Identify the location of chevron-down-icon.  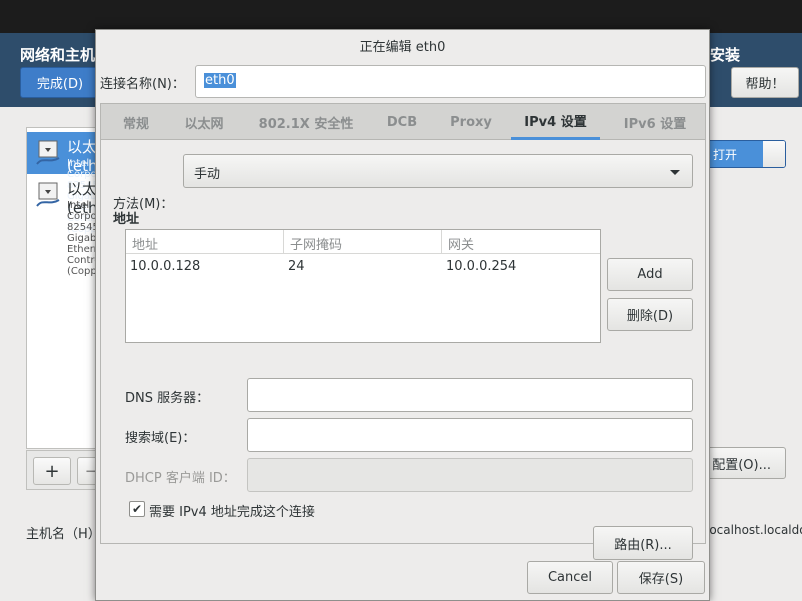
(675, 172).